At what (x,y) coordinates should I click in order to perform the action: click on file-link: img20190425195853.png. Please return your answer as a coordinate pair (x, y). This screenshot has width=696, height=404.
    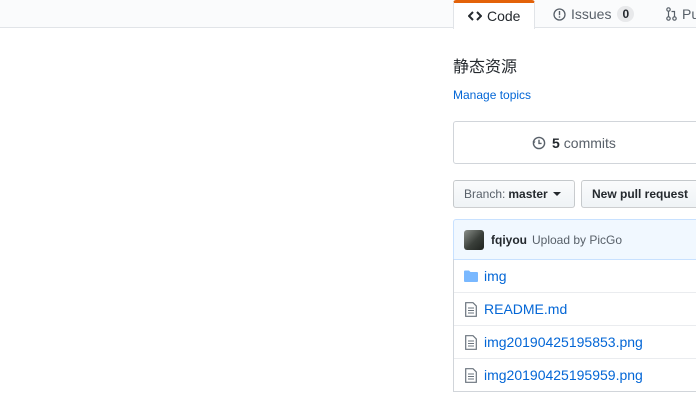
    Looking at the image, I should click on (563, 342).